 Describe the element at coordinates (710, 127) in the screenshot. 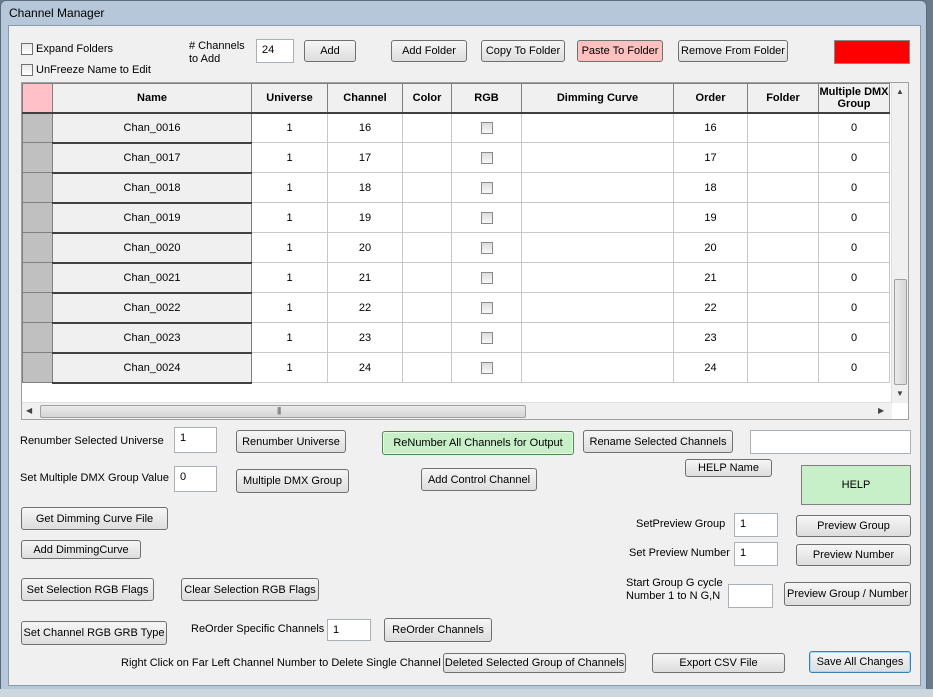

I see `order-cell: 16` at that location.